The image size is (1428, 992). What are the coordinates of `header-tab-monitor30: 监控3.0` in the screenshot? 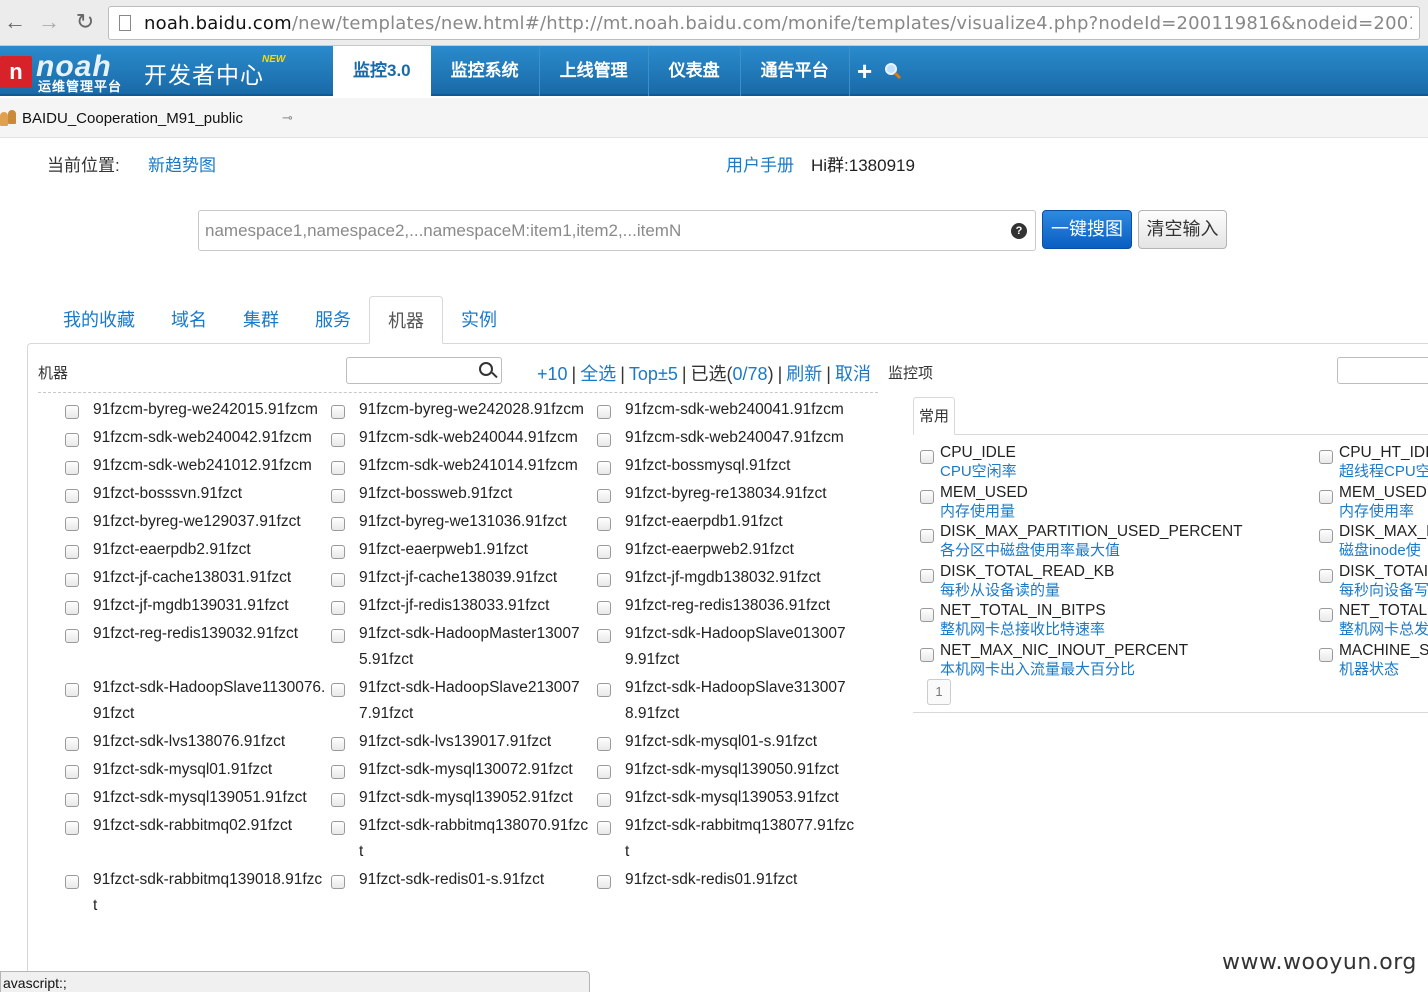 It's located at (382, 71).